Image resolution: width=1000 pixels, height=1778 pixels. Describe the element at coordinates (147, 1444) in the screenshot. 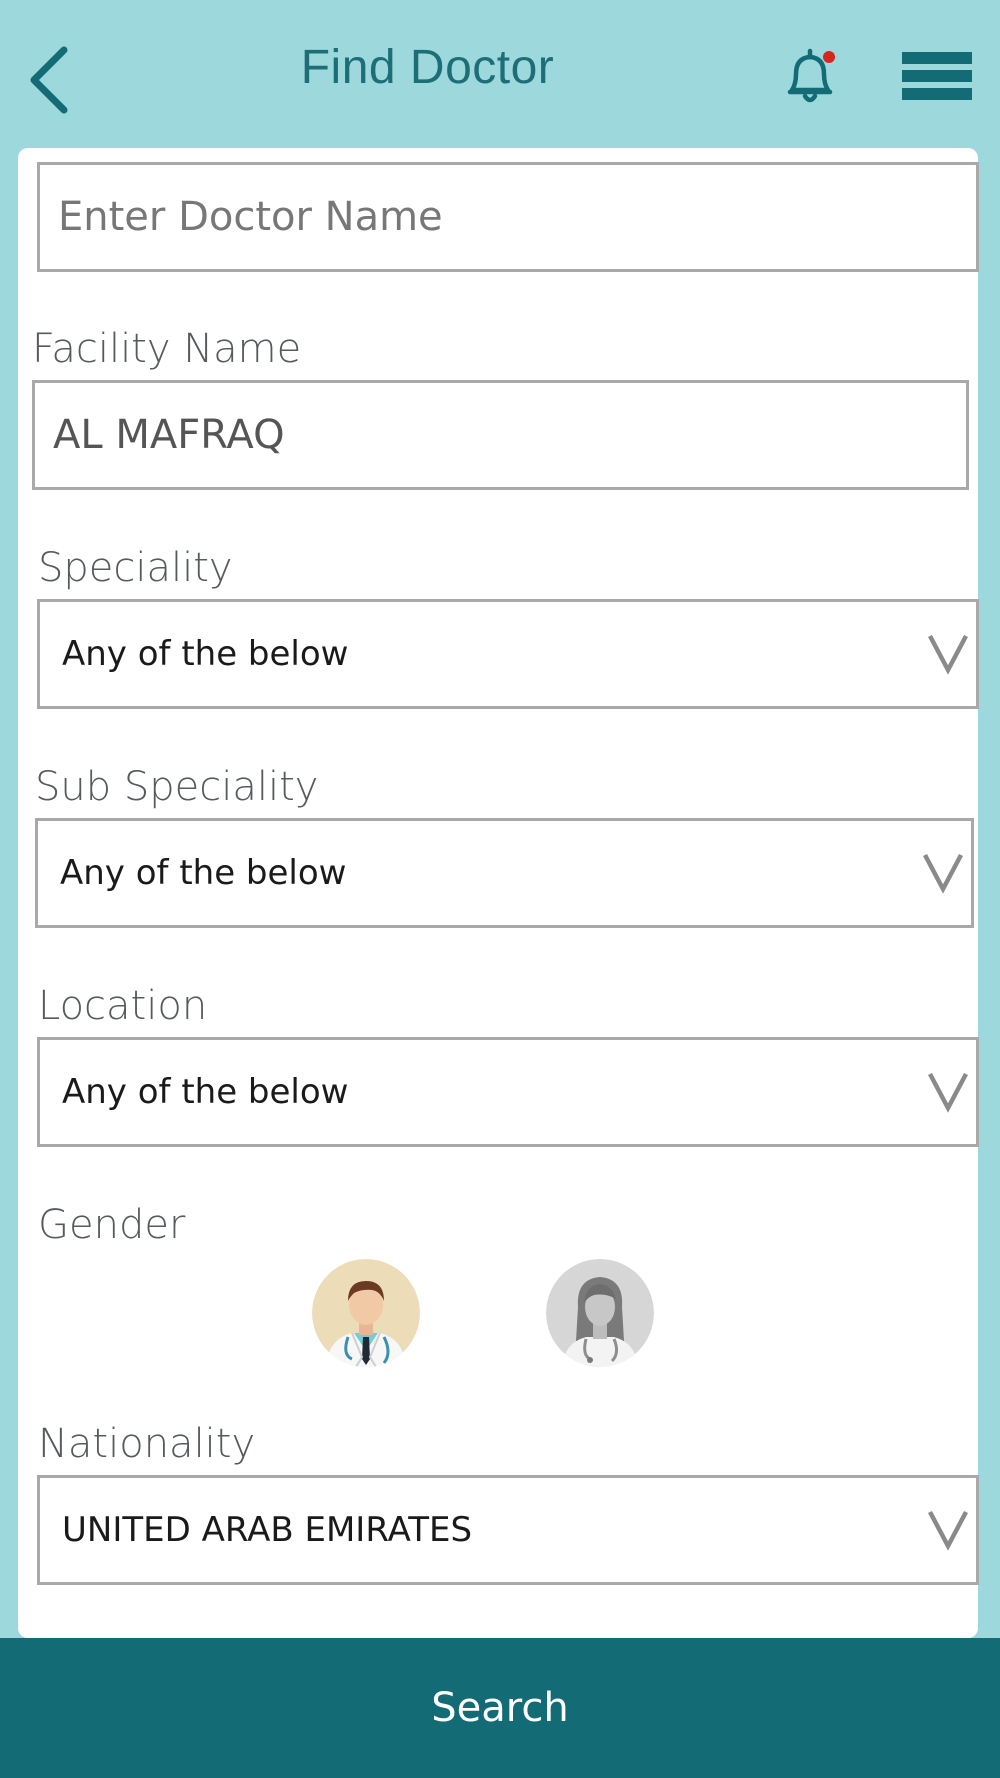

I see `nationality-label: Nationality` at that location.